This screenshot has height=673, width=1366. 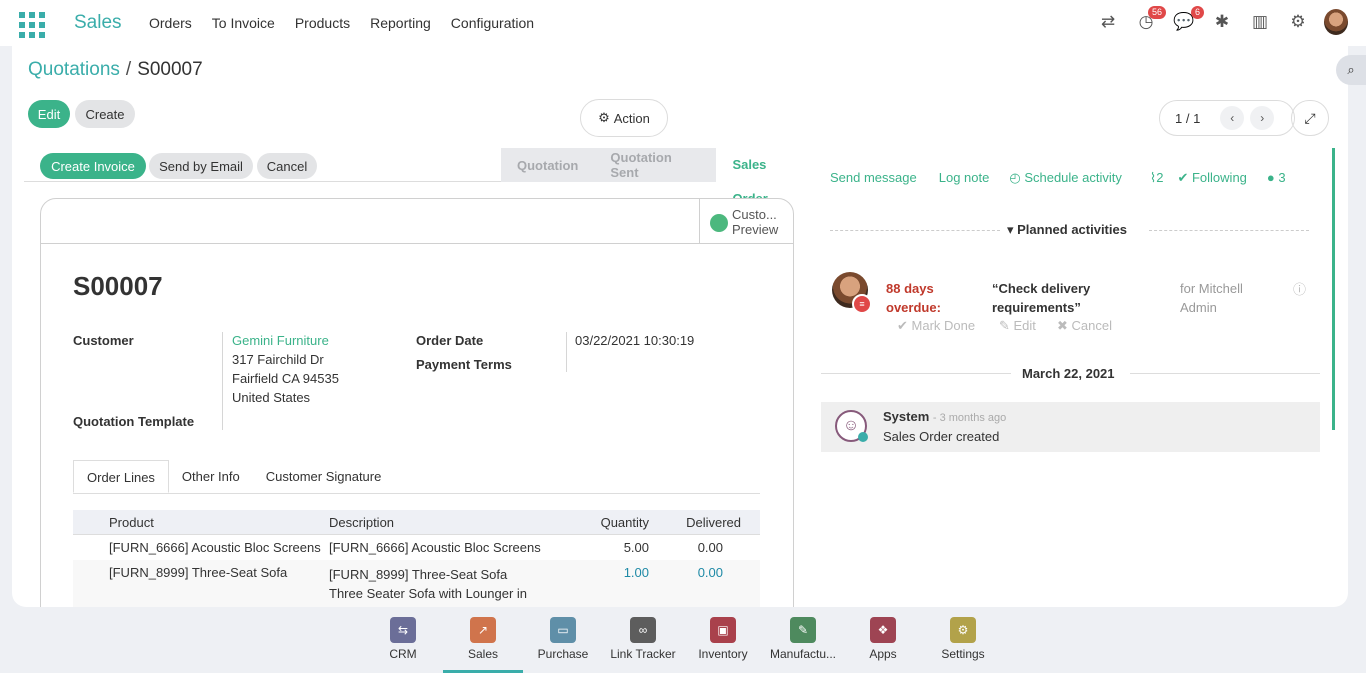 I want to click on following-button: ✔ Following, so click(x=1211, y=178).